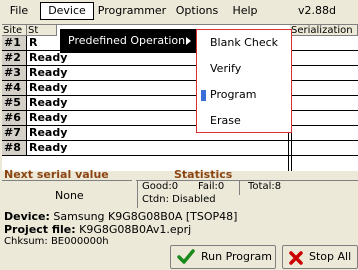 The width and height of the screenshot is (358, 270). Describe the element at coordinates (211, 186) in the screenshot. I see `stat-fail: Fail:0` at that location.